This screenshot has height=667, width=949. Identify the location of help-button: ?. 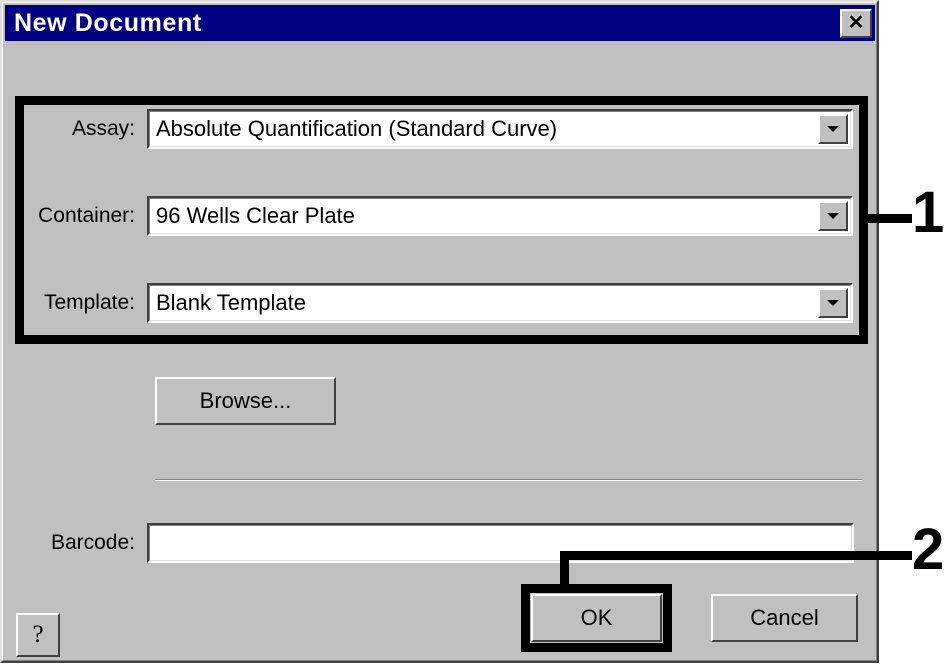
(38, 635).